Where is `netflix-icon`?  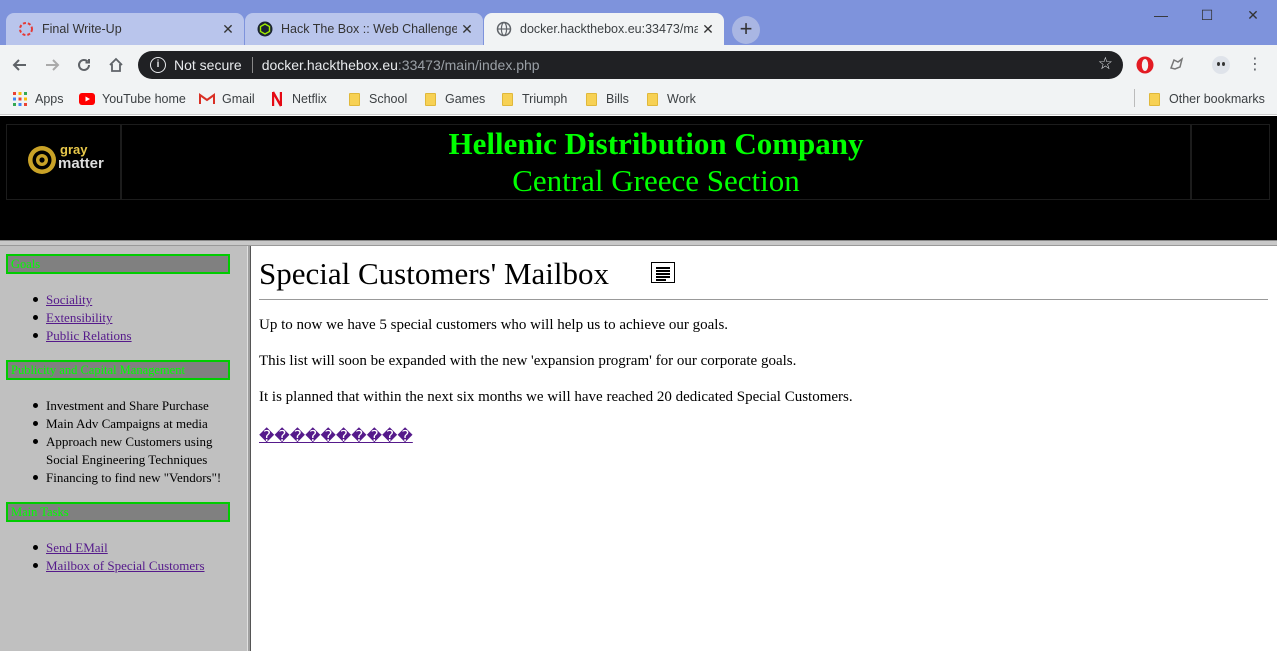 netflix-icon is located at coordinates (277, 99).